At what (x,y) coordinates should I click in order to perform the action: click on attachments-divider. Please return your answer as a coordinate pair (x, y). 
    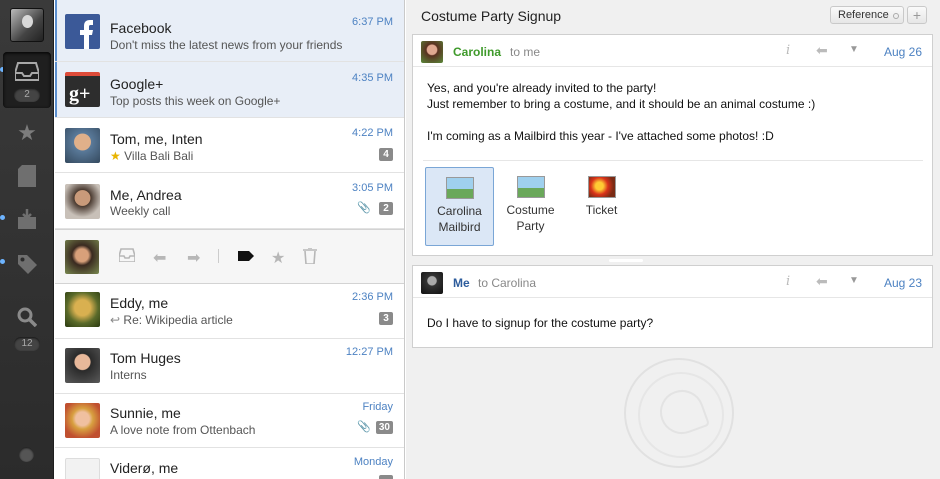
    Looking at the image, I should click on (673, 160).